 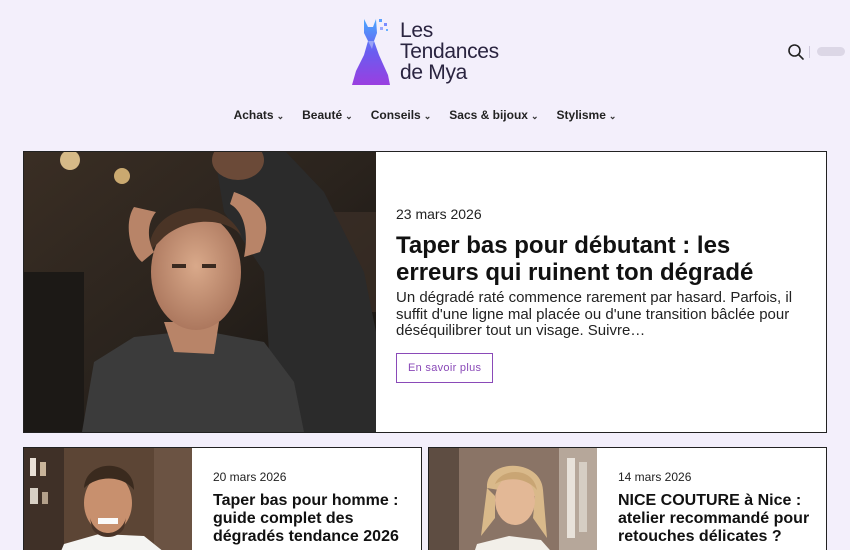 I want to click on header-divider, so click(x=809, y=52).